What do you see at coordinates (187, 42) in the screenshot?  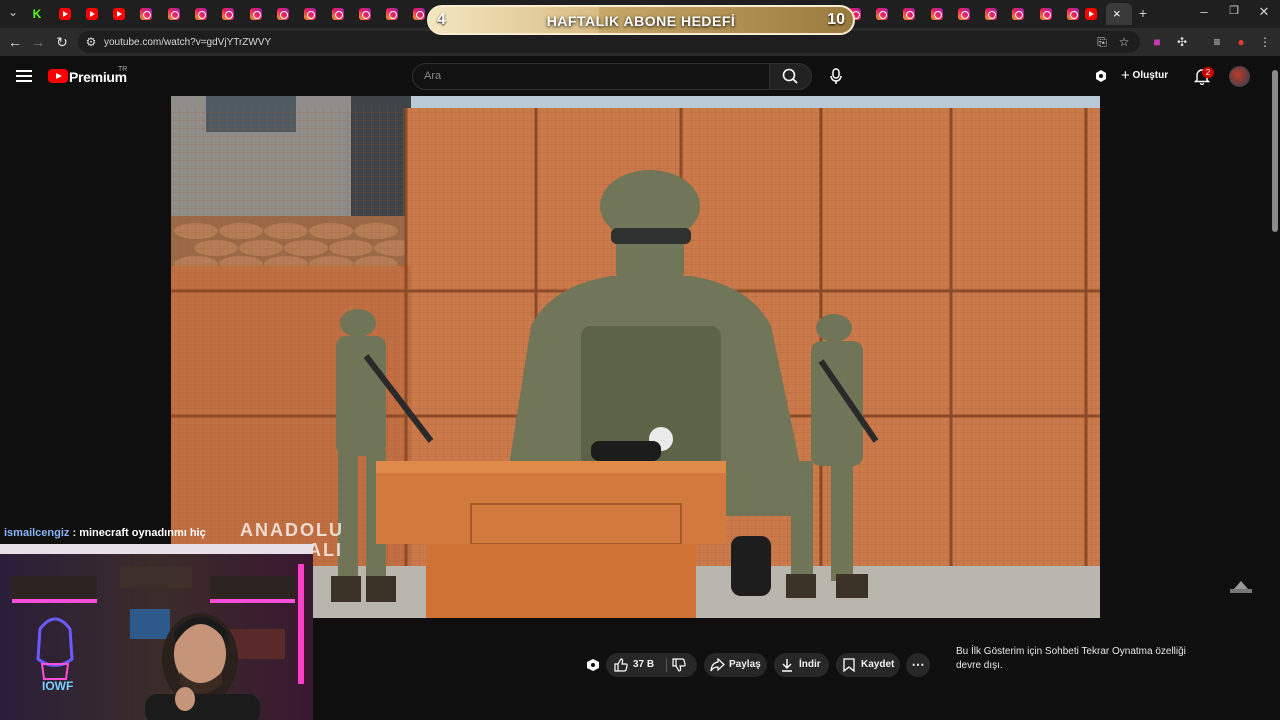 I see `url-text: youtube.com/watch?v=gdVjYTrZWVY` at bounding box center [187, 42].